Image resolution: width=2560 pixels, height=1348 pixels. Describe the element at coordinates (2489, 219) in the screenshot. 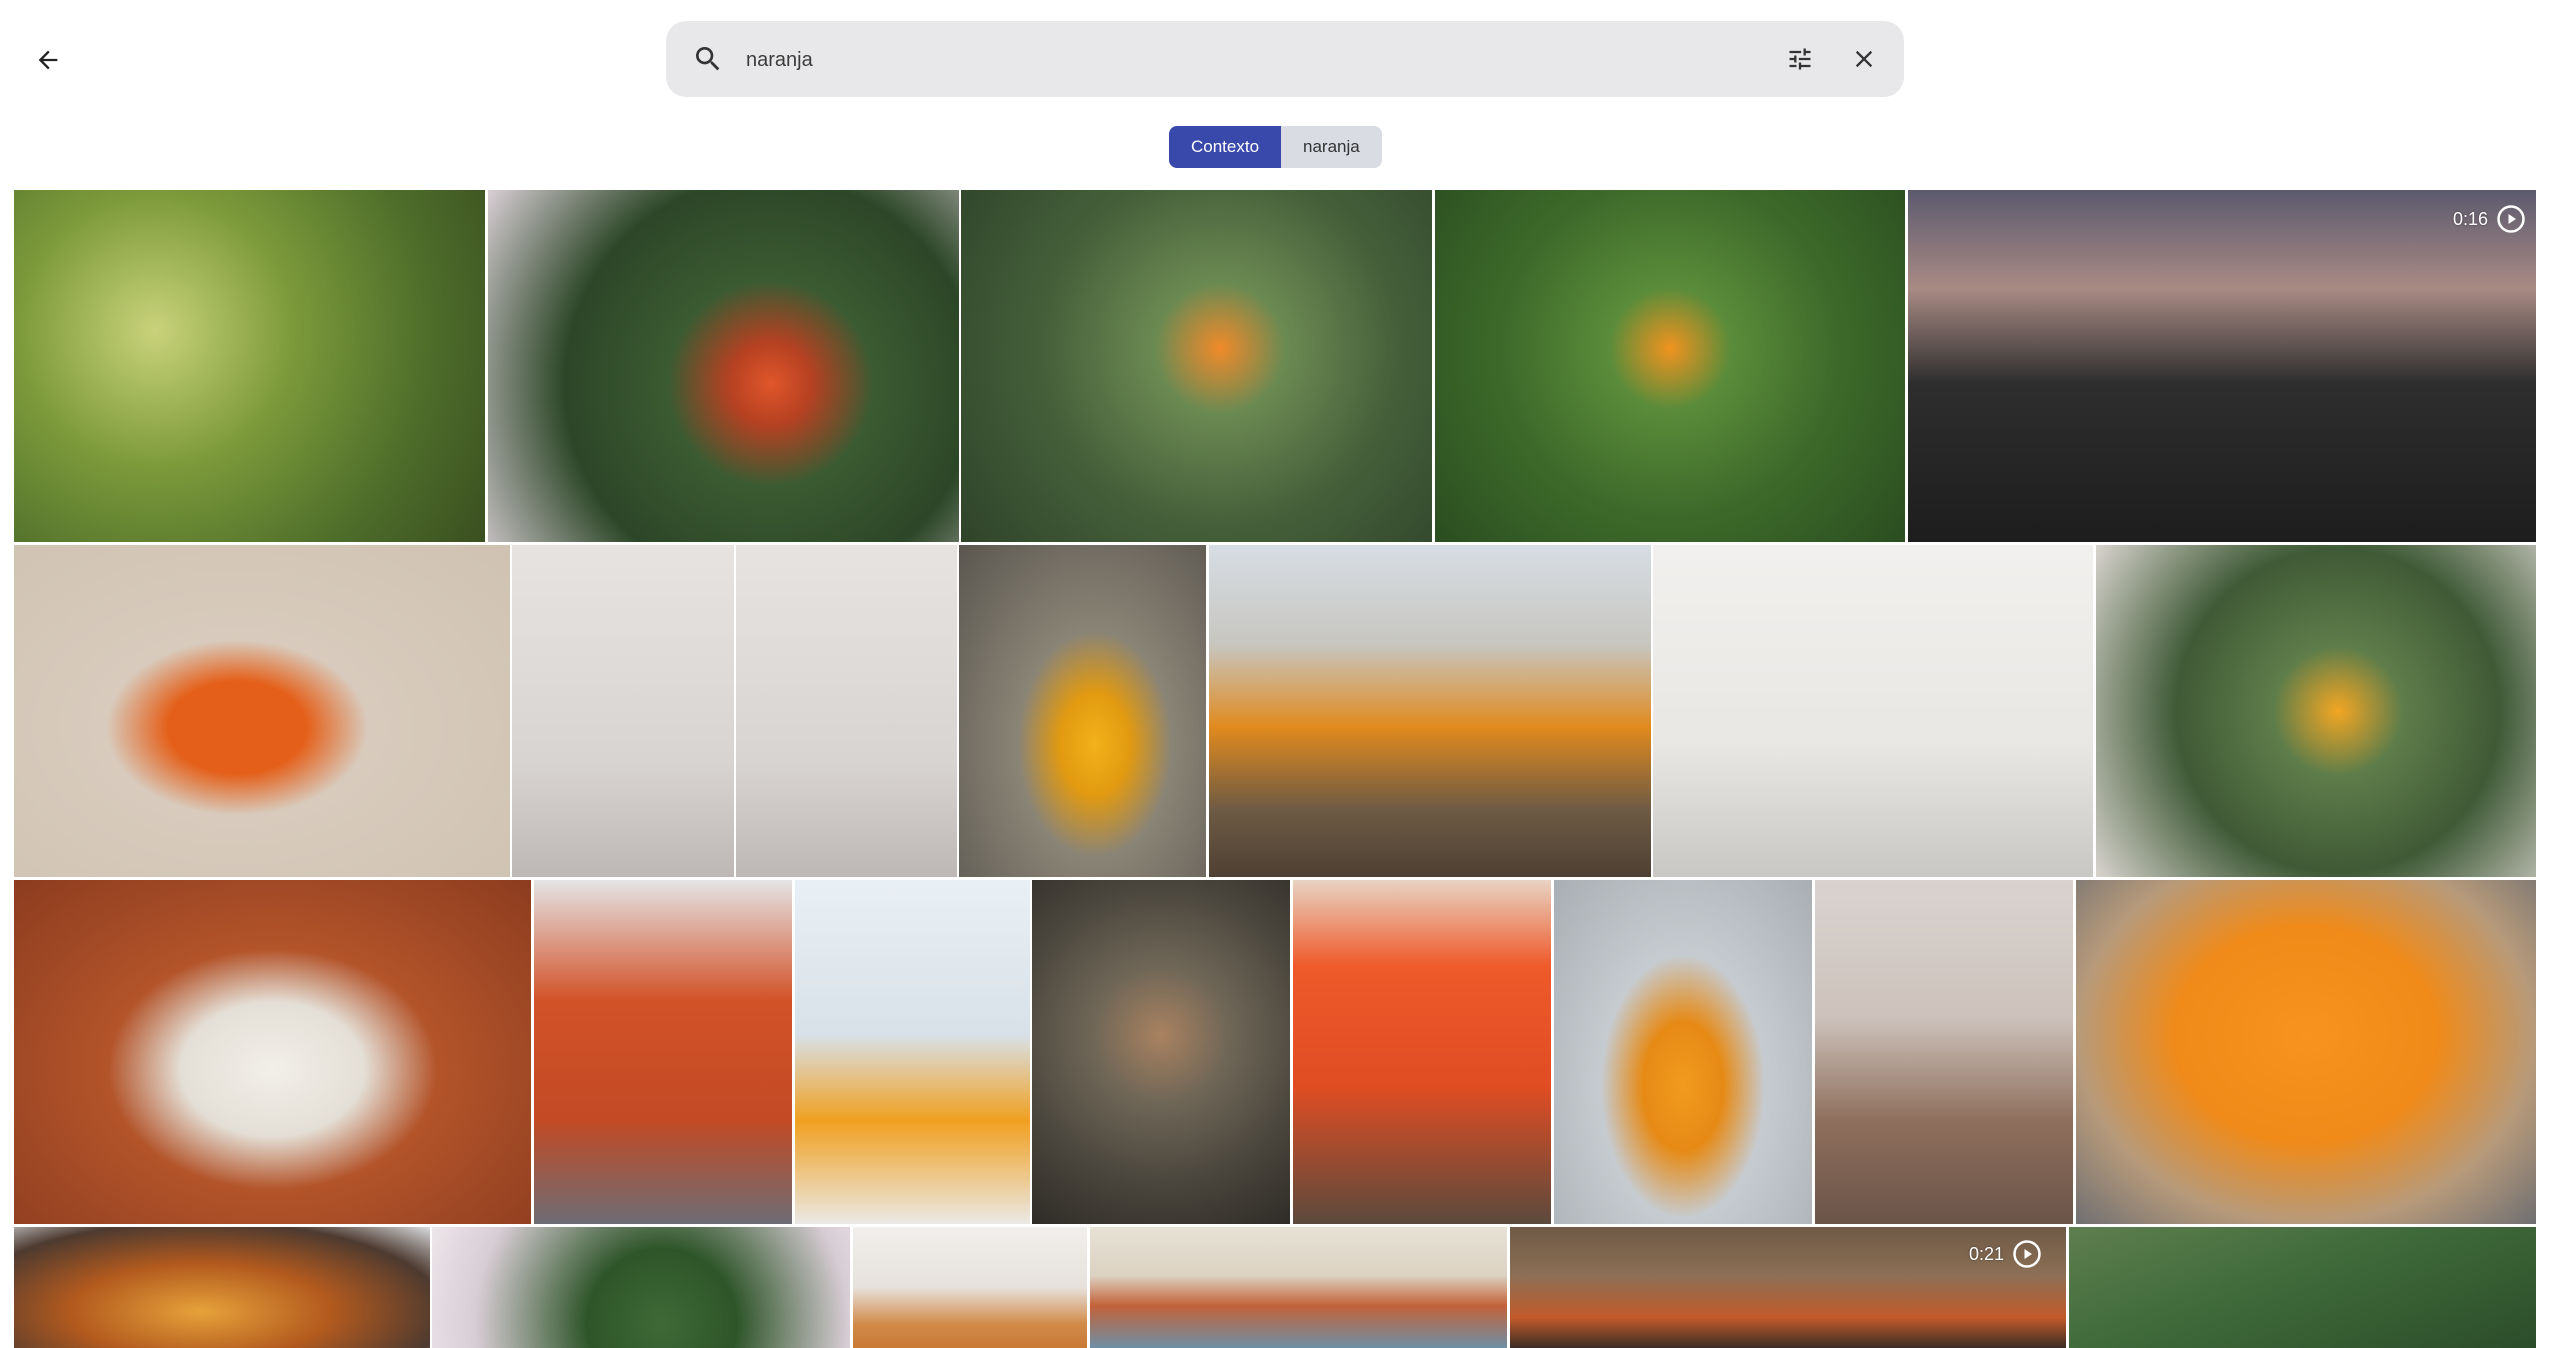

I see `video-duration: 0:16` at that location.